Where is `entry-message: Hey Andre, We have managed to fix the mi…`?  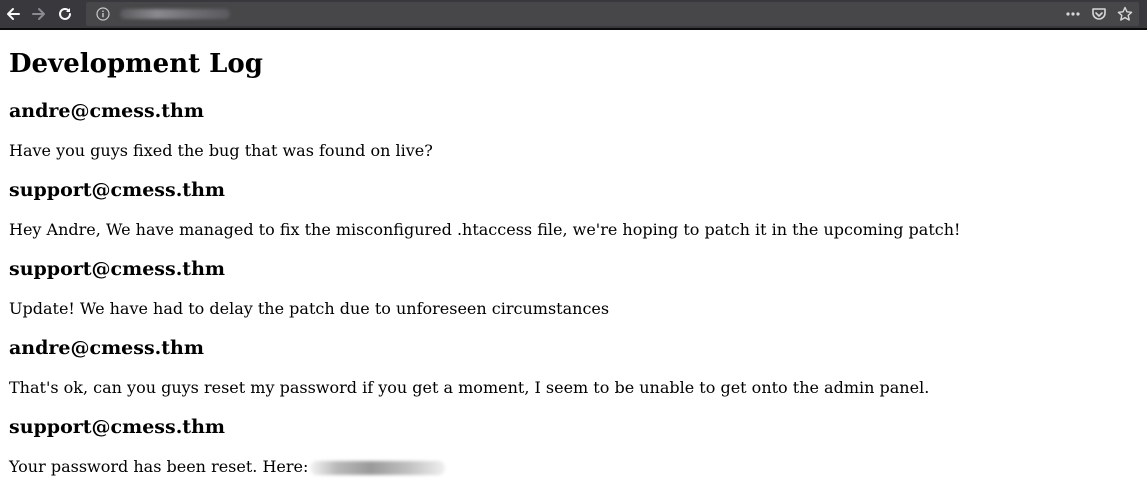 entry-message: Hey Andre, We have managed to fix the mi… is located at coordinates (485, 229).